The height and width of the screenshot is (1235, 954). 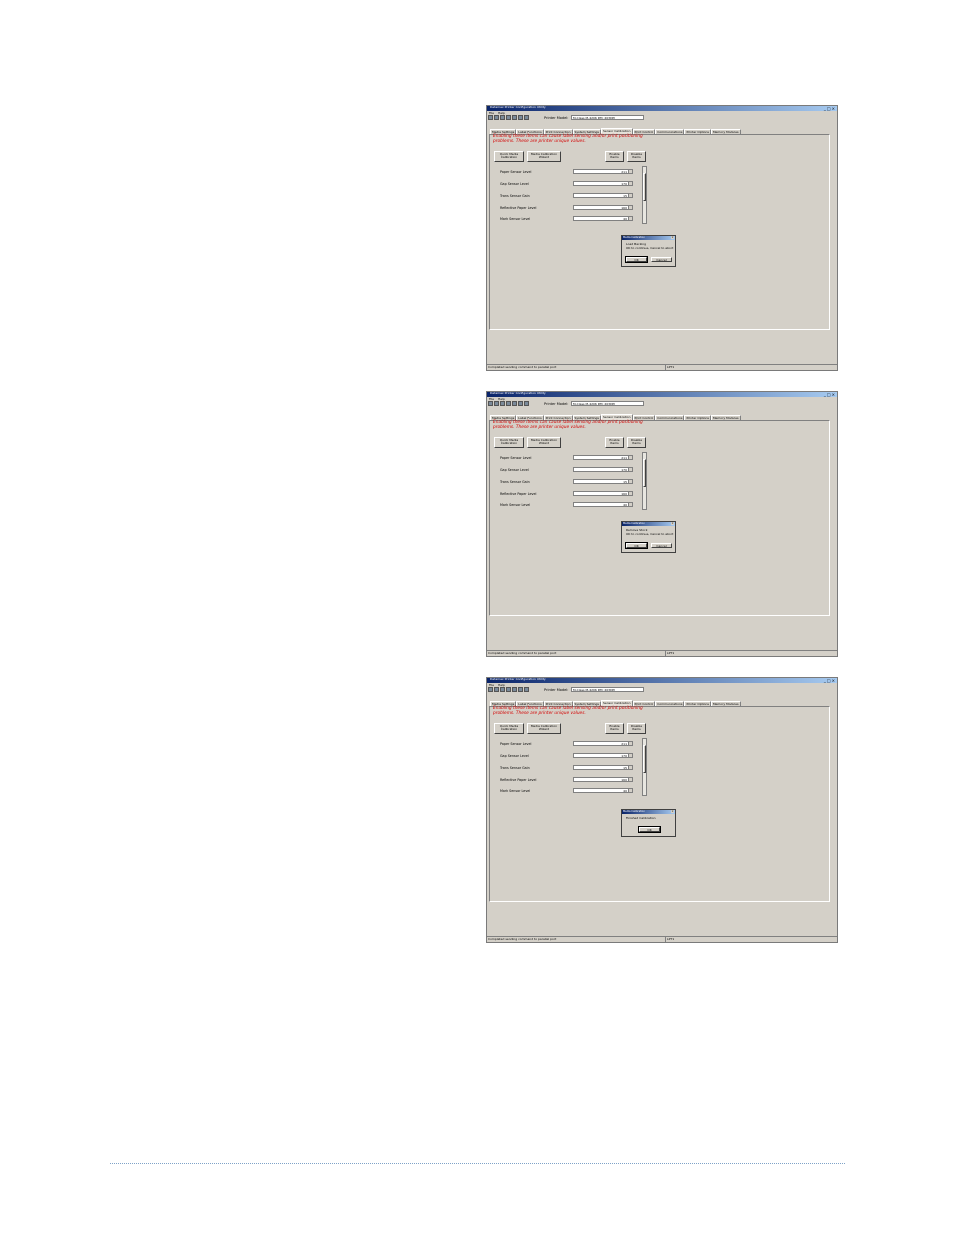 What do you see at coordinates (625, 791) in the screenshot?
I see `sensor-value: 40` at bounding box center [625, 791].